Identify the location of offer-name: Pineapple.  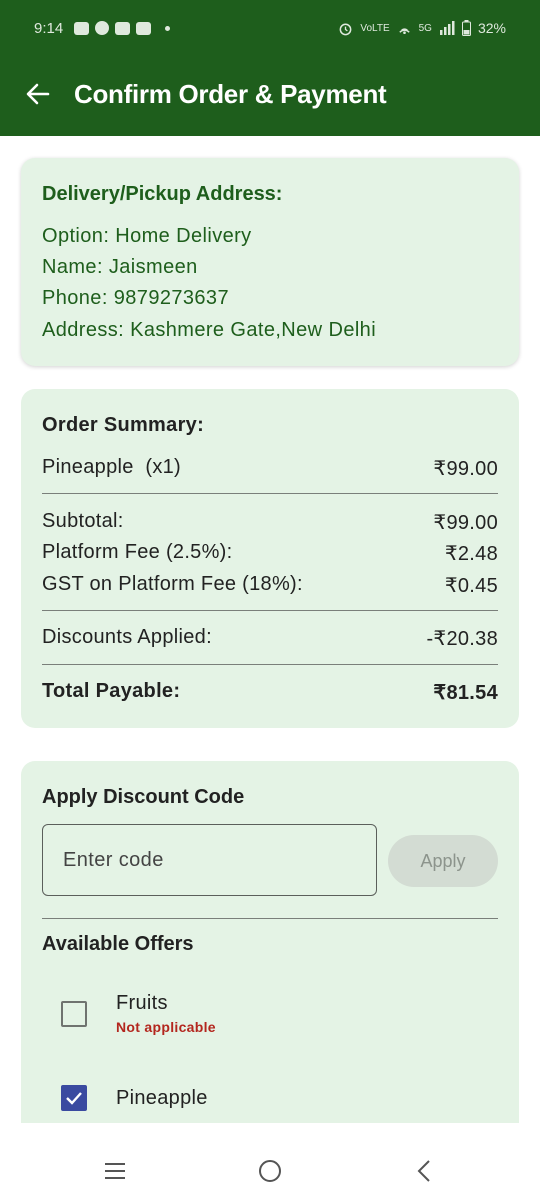
(162, 1098).